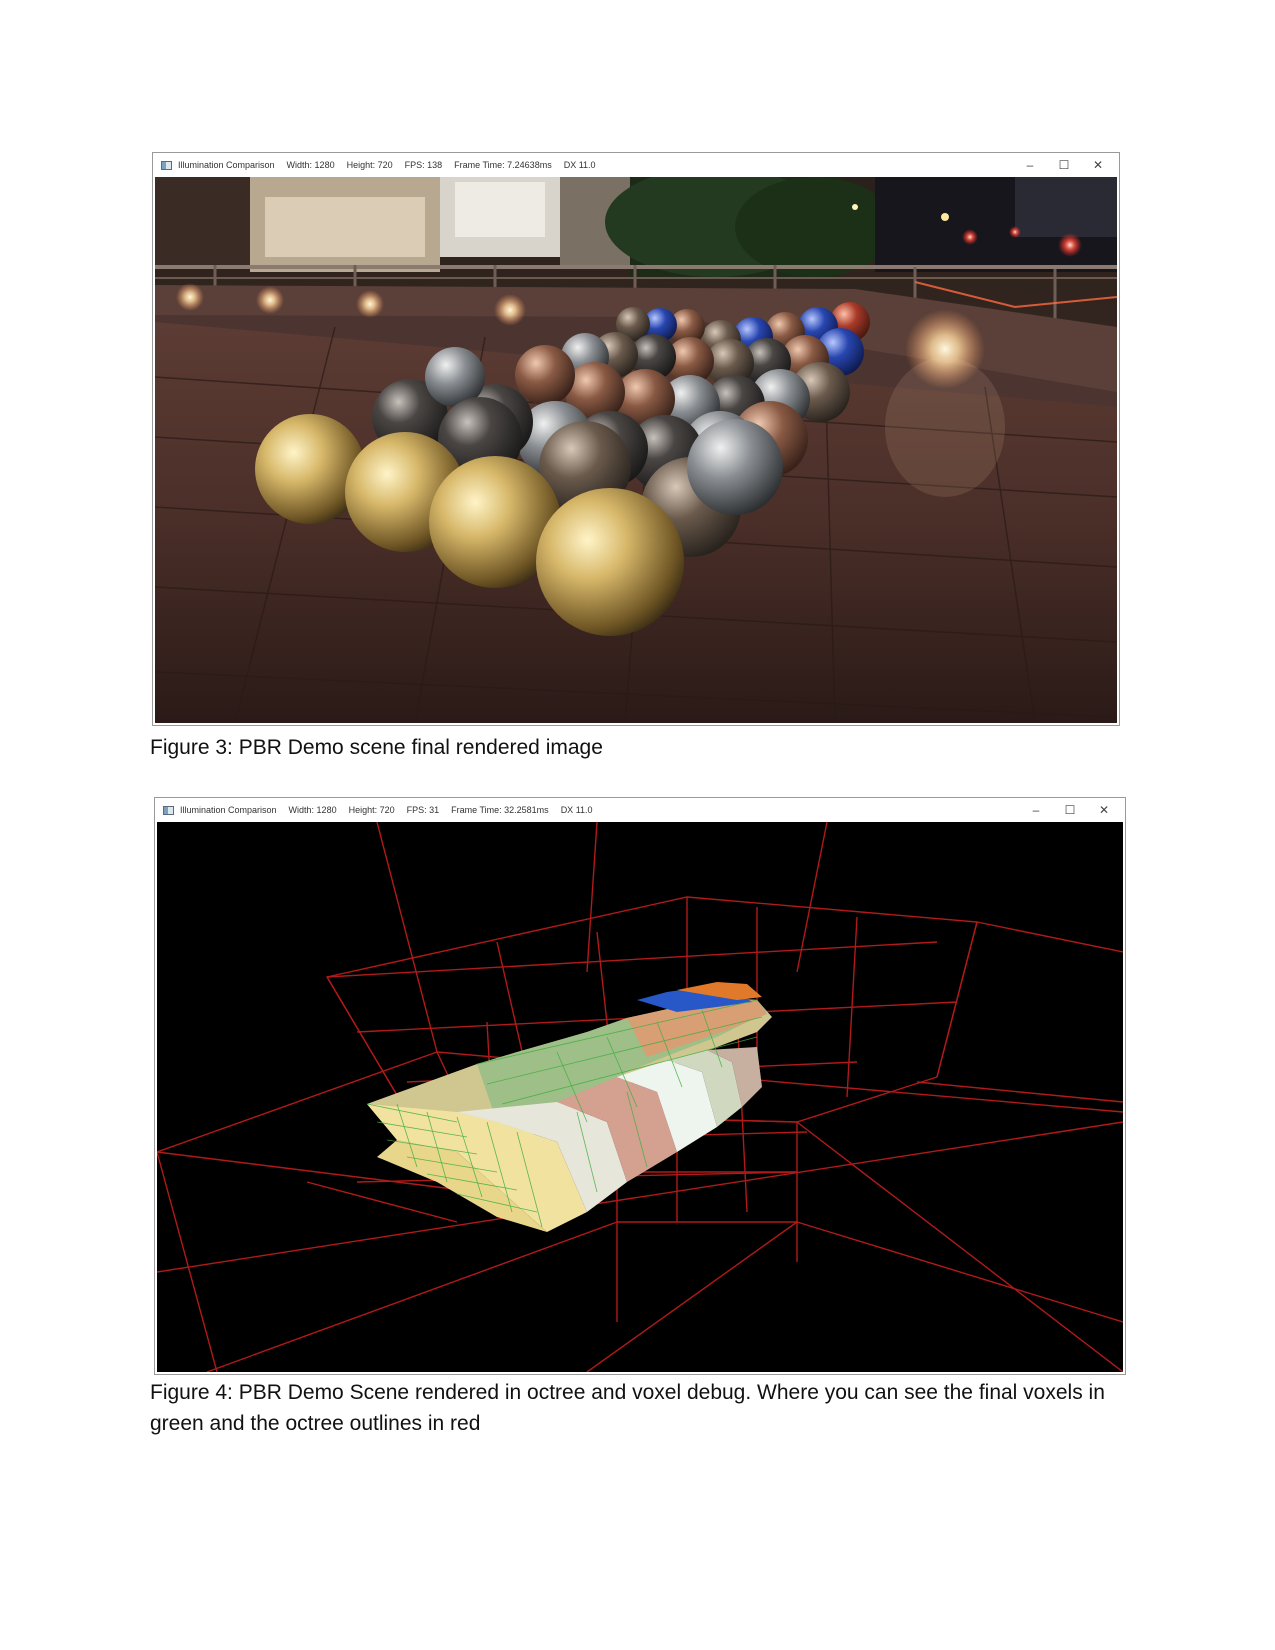 The image size is (1275, 1650). Describe the element at coordinates (503, 165) in the screenshot. I see `frame-time-readout: Frame Time: 7.24638ms` at that location.